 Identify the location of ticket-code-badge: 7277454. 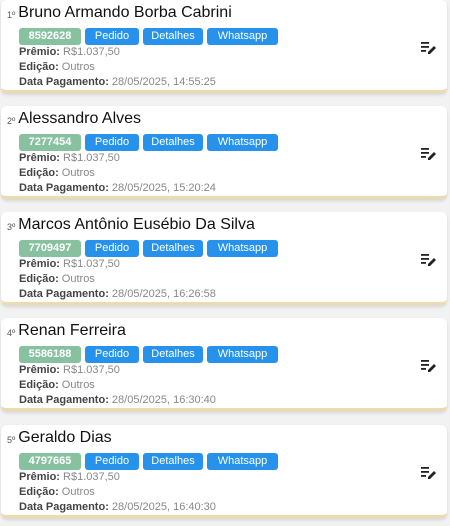
(50, 142).